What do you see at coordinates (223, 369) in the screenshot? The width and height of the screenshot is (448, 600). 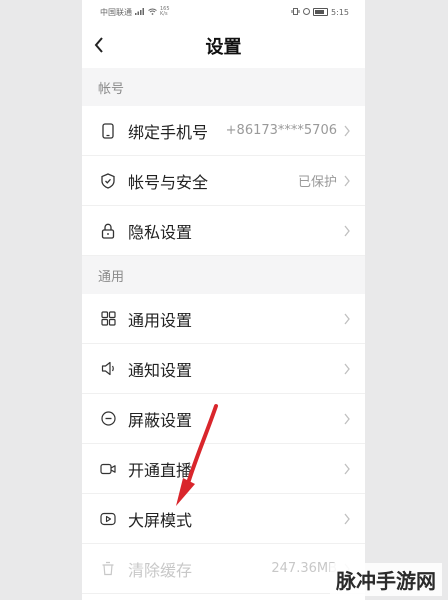 I see `settings-row-notifications: 通知设置` at bounding box center [223, 369].